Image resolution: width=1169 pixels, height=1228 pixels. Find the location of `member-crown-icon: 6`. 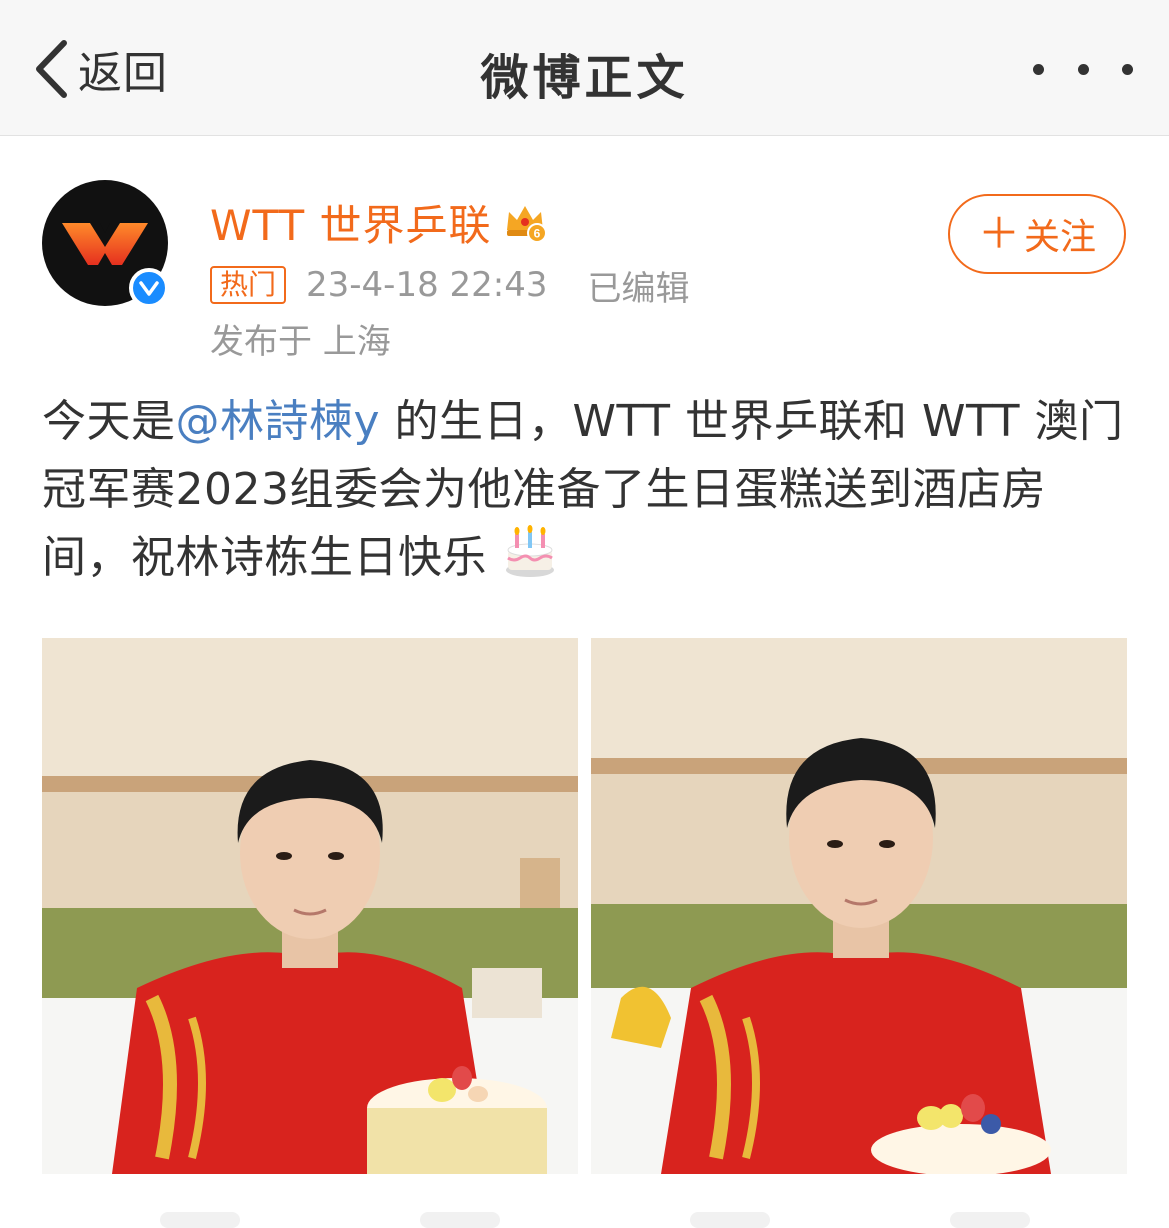

member-crown-icon: 6 is located at coordinates (527, 224).